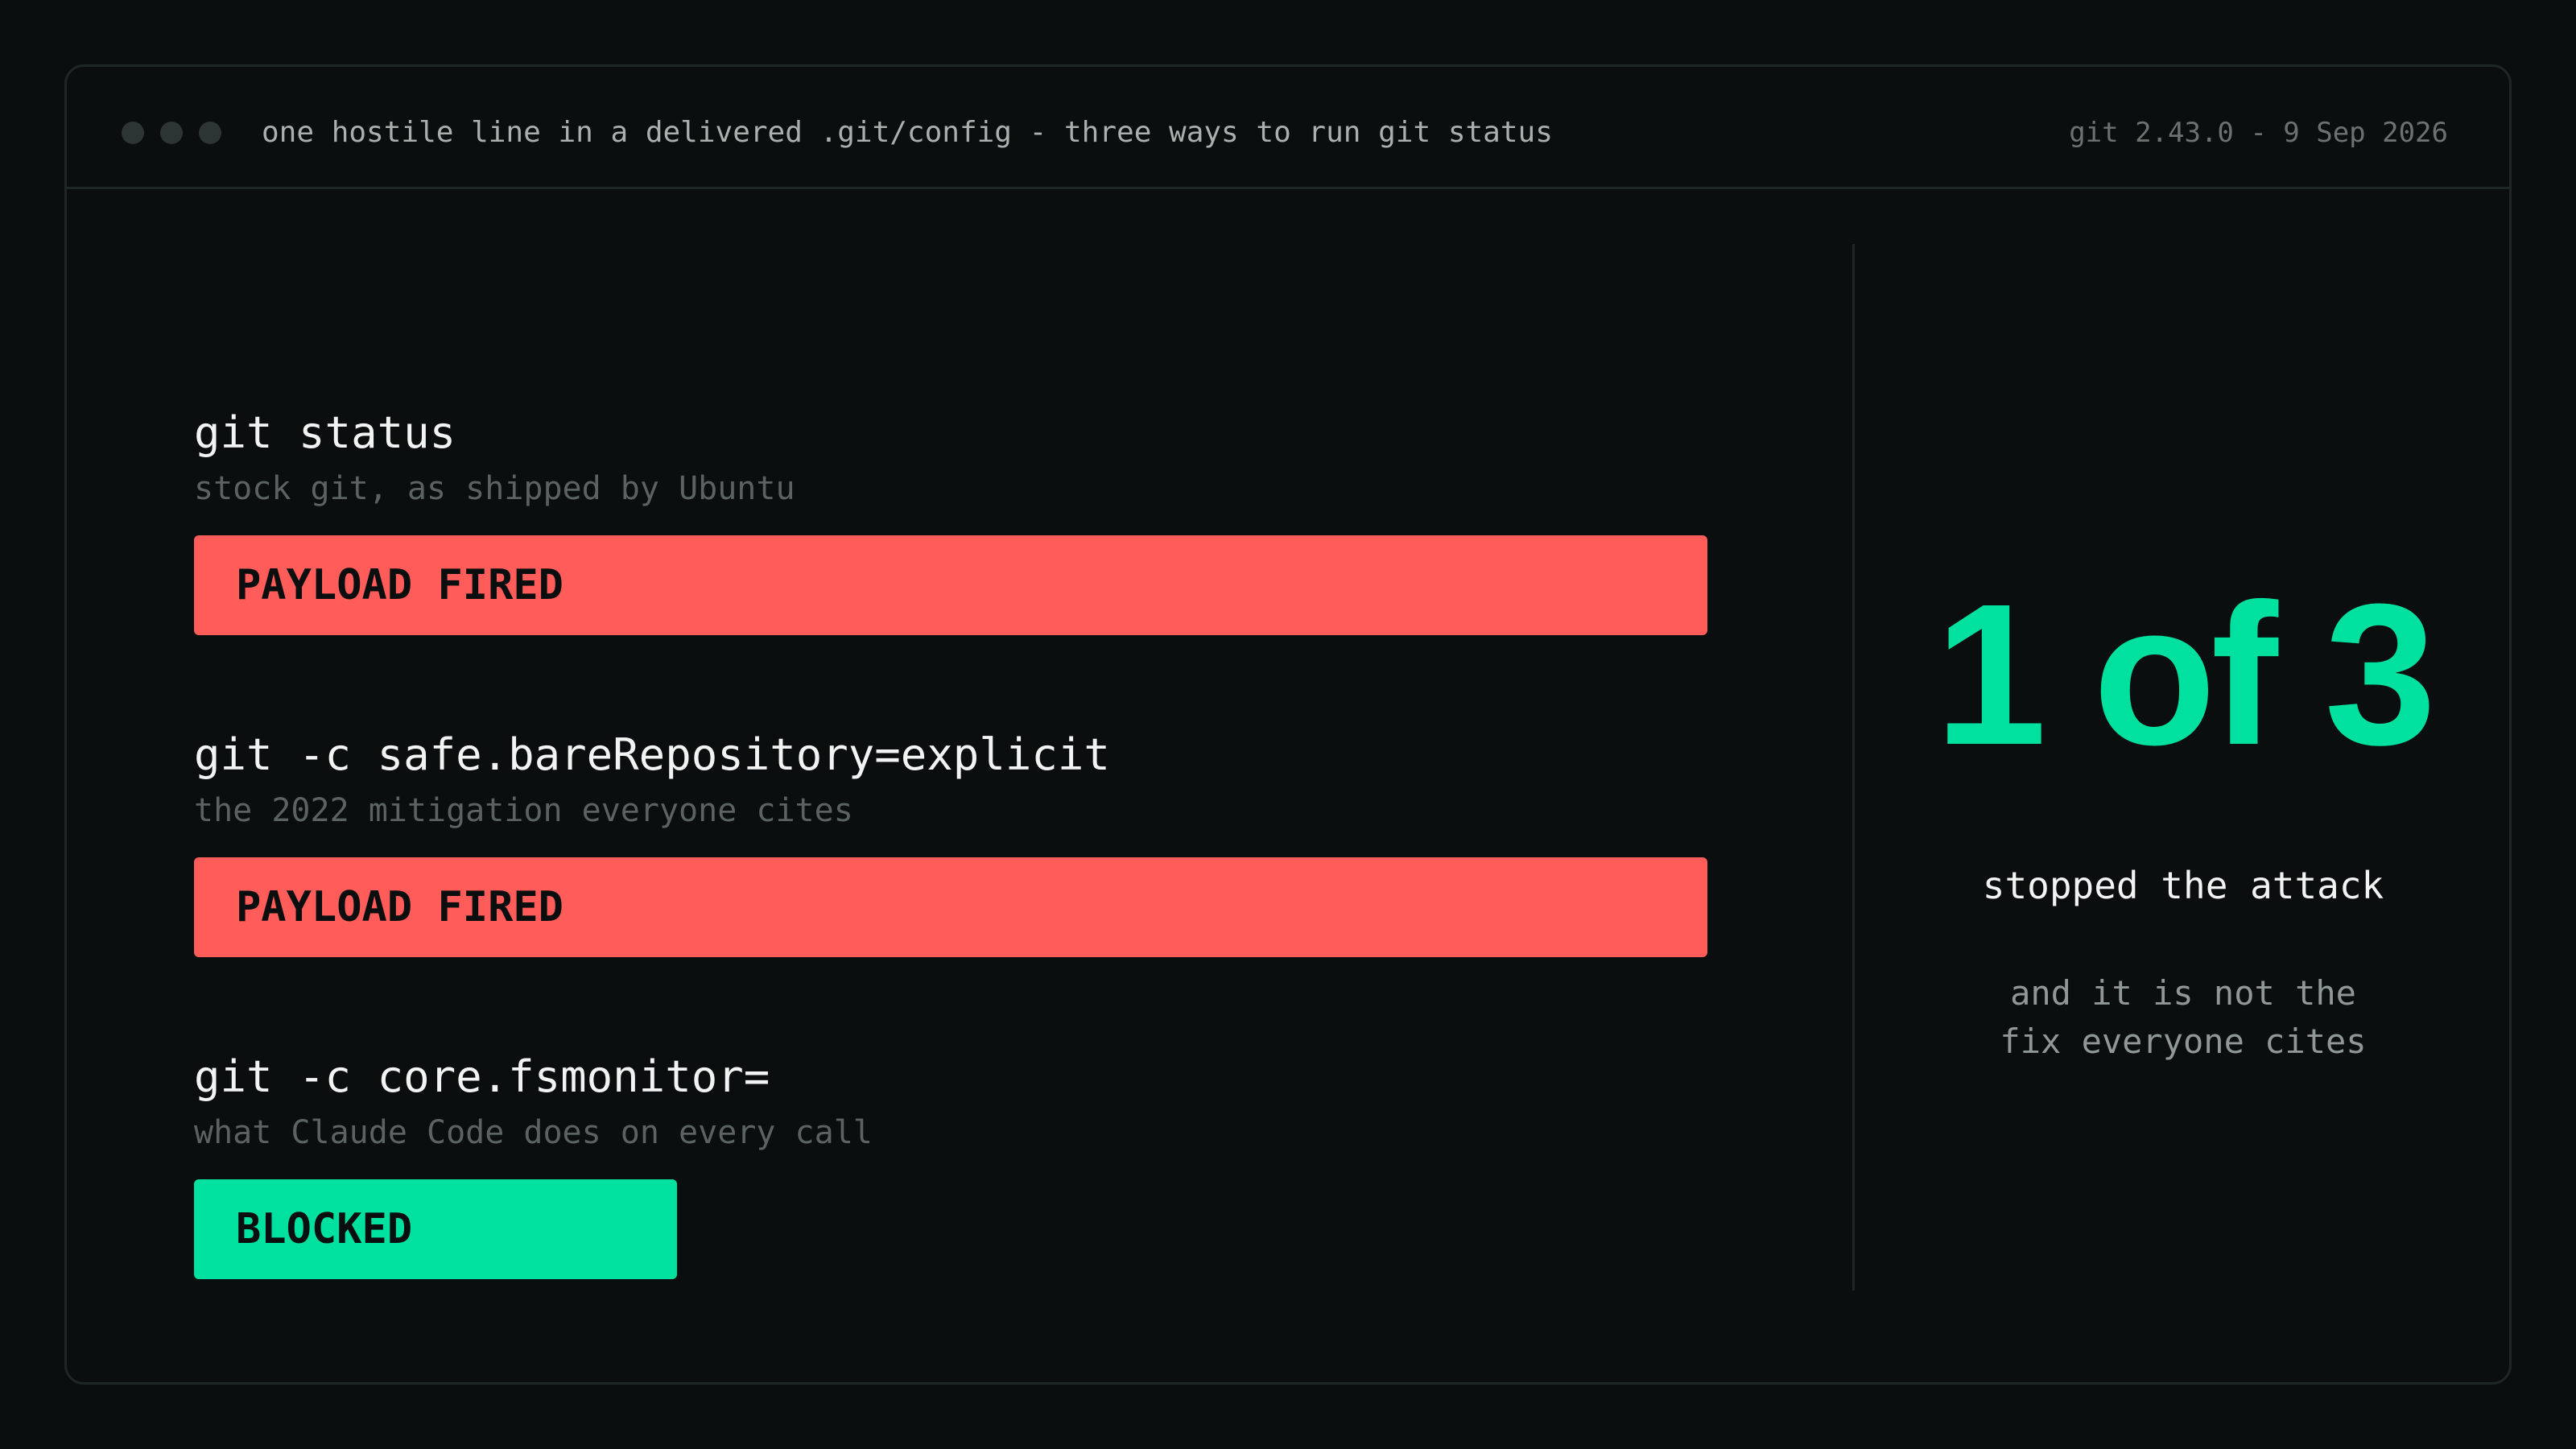 The width and height of the screenshot is (2576, 1449). Describe the element at coordinates (652, 754) in the screenshot. I see `command-text: git -c safe.bareRepository=explicit` at that location.